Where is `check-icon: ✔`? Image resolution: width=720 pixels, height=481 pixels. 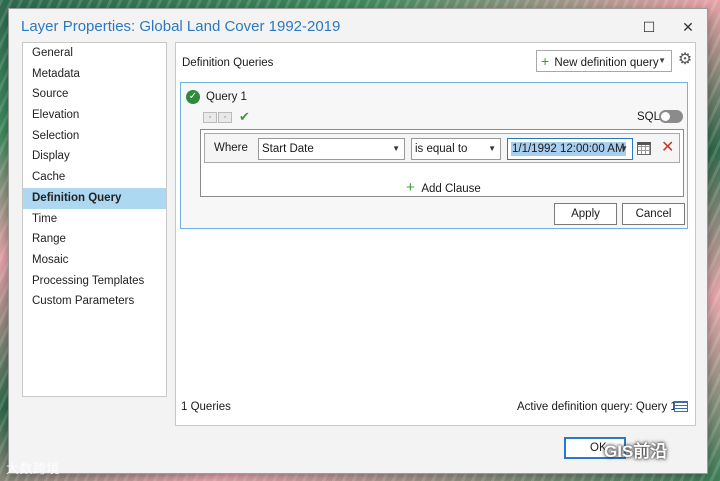
check-icon: ✔ is located at coordinates (244, 117).